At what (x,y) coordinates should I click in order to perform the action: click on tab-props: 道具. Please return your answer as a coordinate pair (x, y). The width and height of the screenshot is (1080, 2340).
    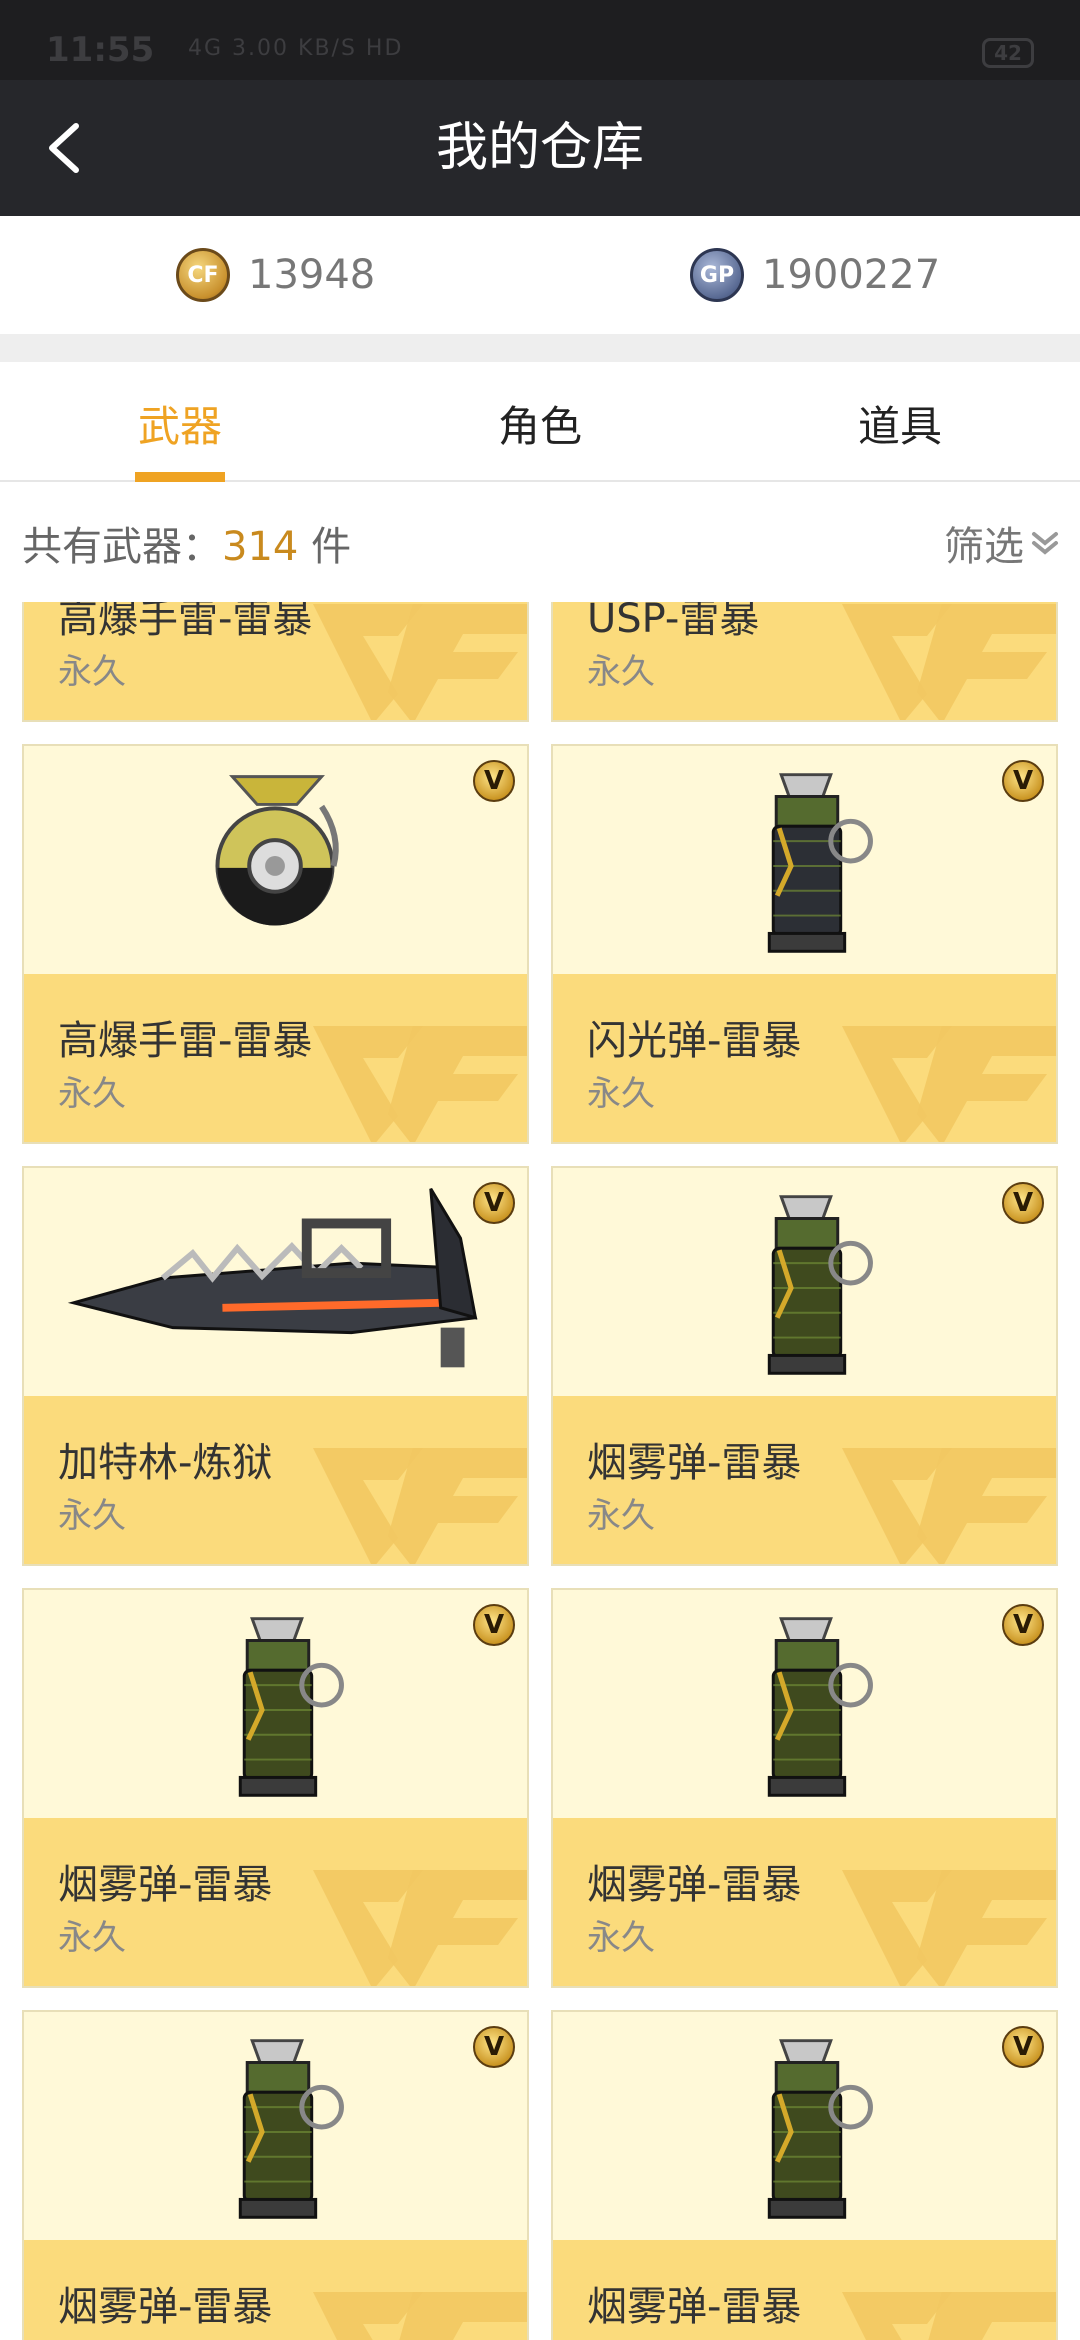
    Looking at the image, I should click on (900, 422).